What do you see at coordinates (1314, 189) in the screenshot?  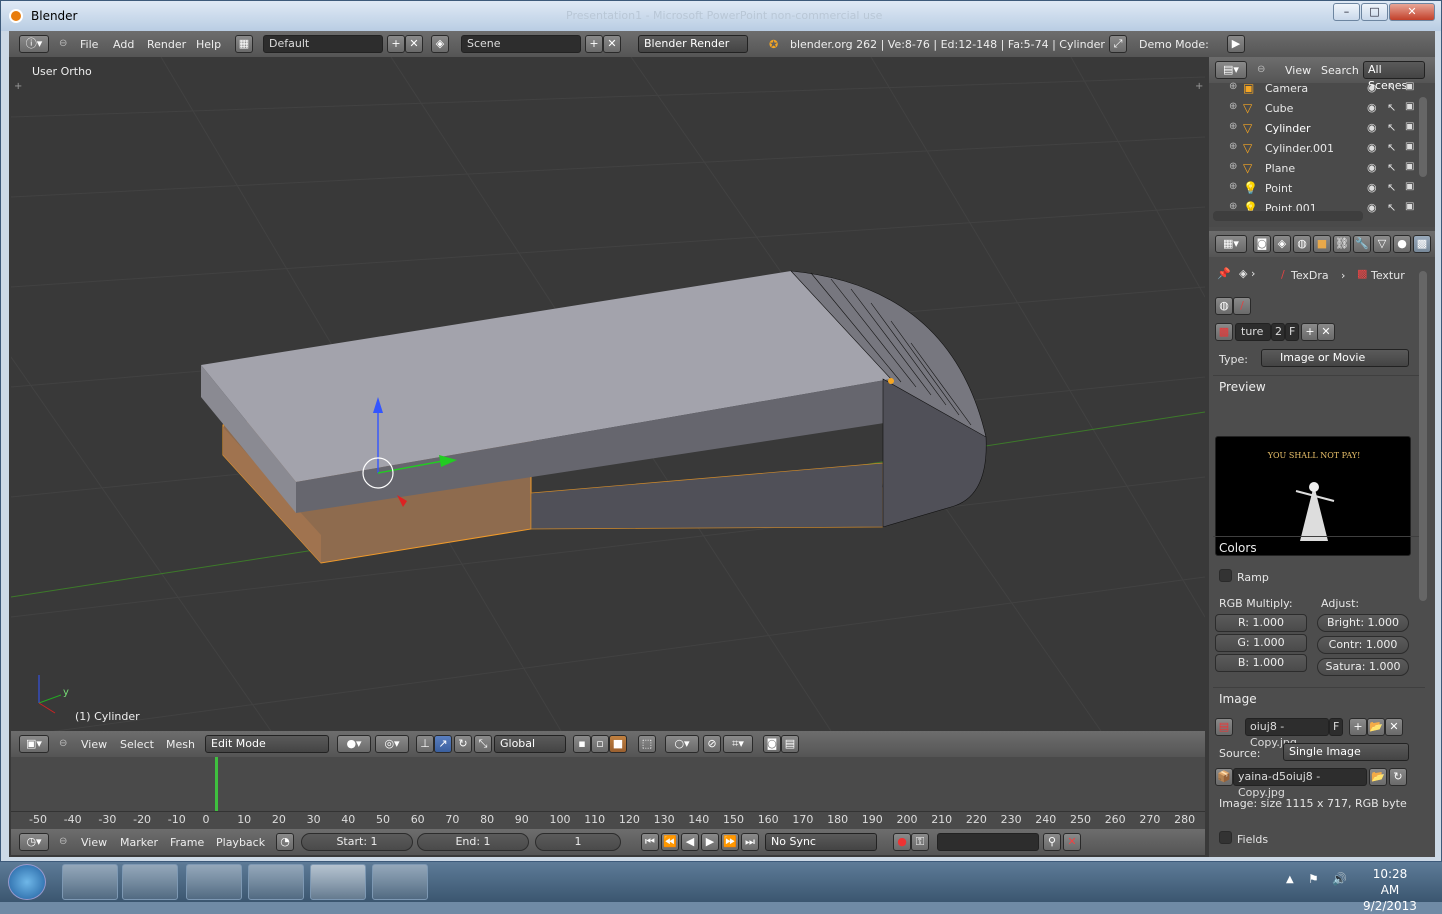 I see `outliner-row: ⊕ 💡 Point ◉ ↖ ▣` at bounding box center [1314, 189].